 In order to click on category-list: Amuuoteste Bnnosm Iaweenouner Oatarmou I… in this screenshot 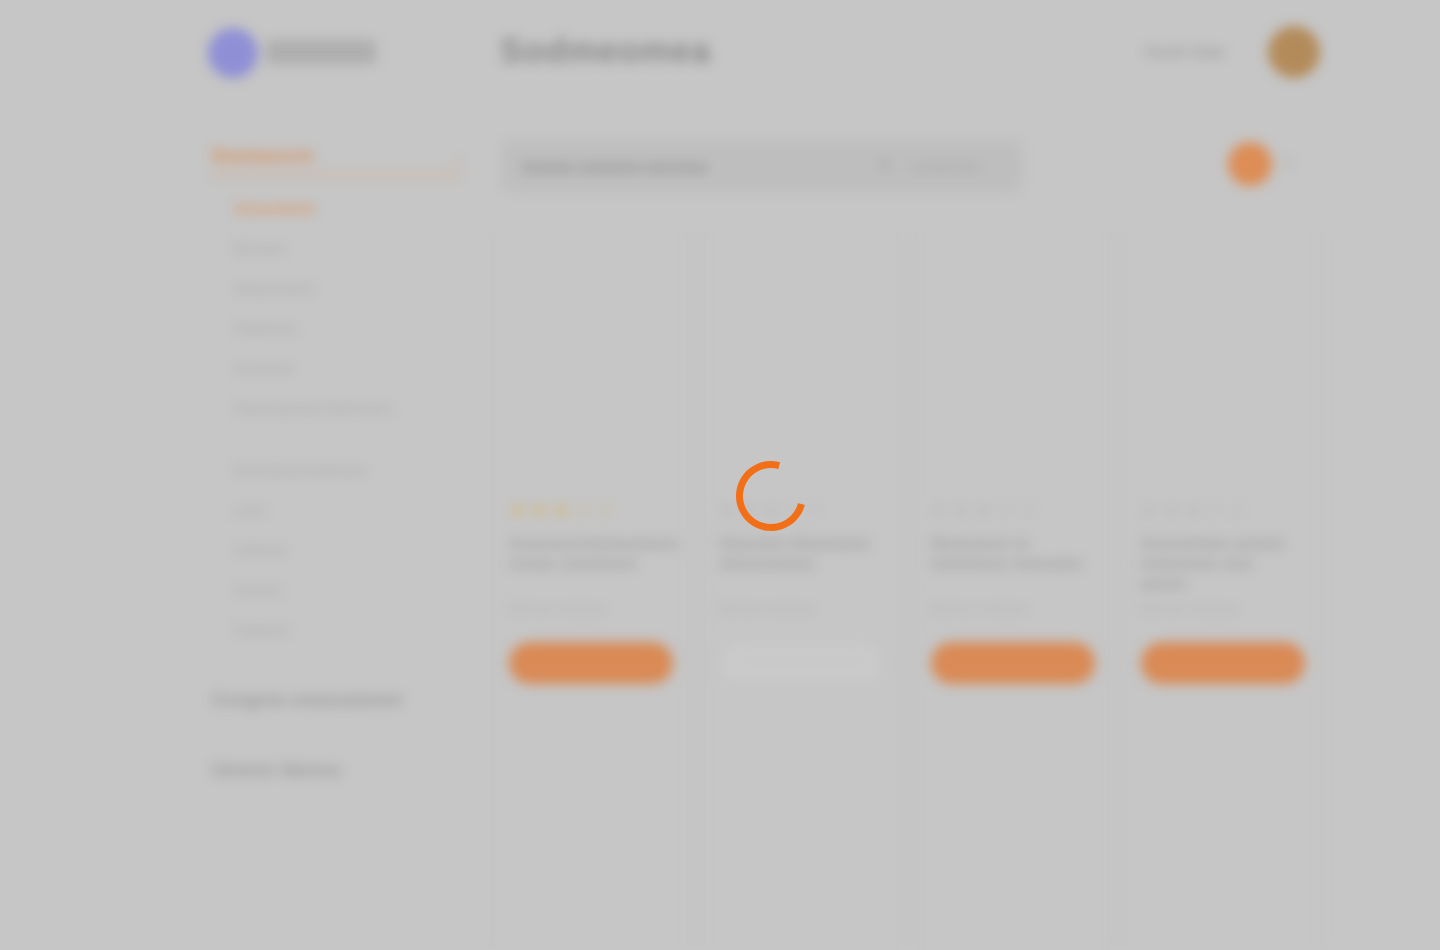, I will do `click(344, 431)`.